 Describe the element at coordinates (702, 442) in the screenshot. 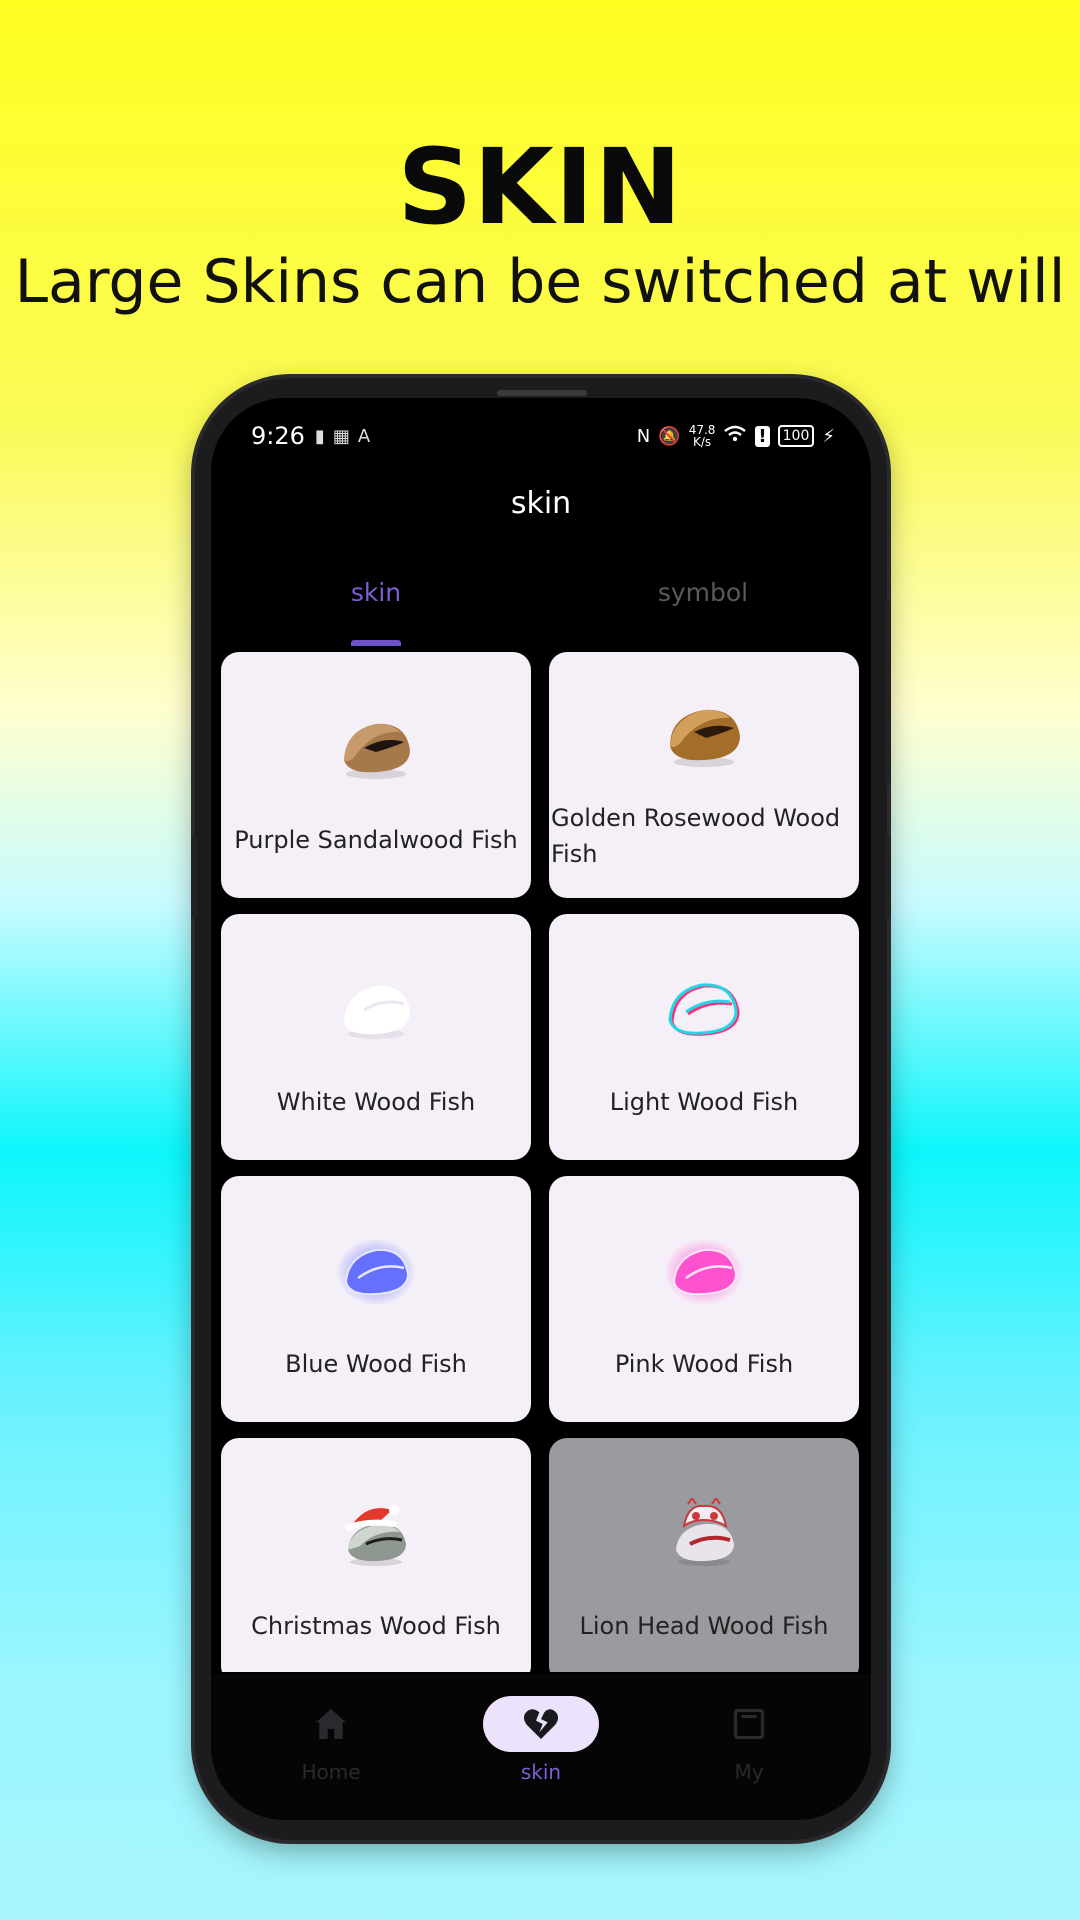

I see `speed-unit: K/s` at that location.